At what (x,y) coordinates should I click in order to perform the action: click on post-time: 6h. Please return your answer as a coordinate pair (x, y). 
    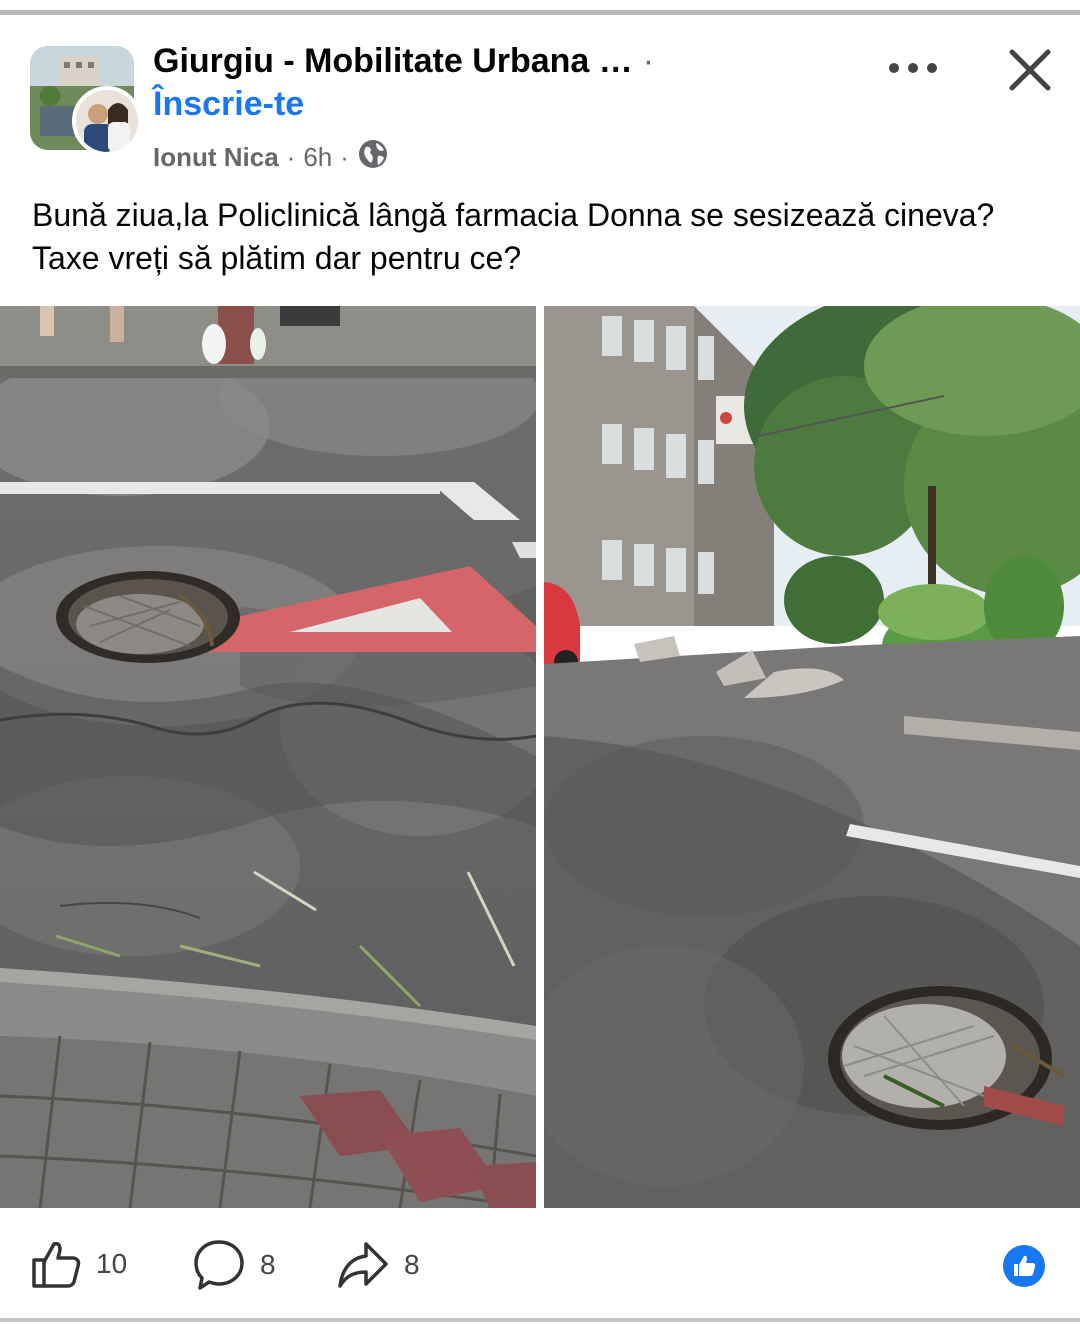
    Looking at the image, I should click on (317, 157).